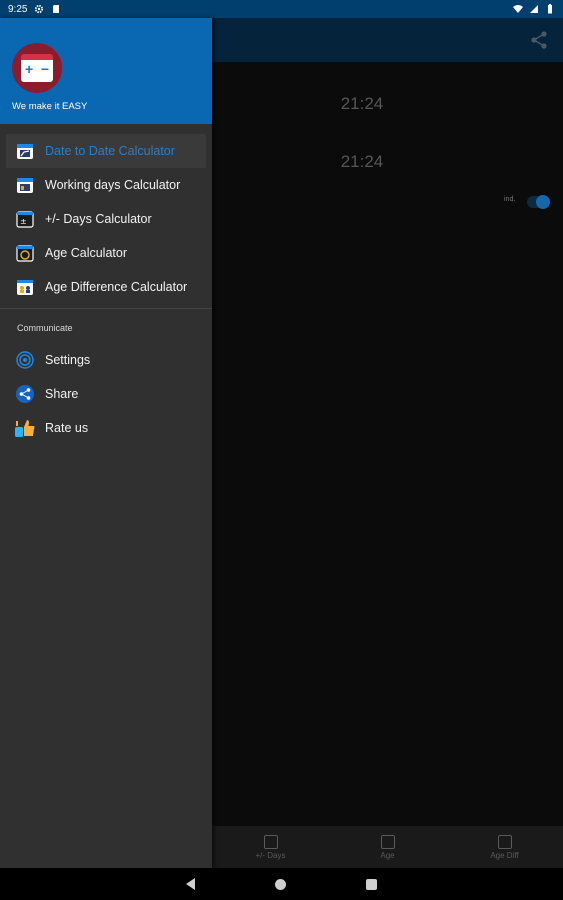 The width and height of the screenshot is (563, 900). Describe the element at coordinates (25, 253) in the screenshot. I see `age-calculator-icon` at that location.